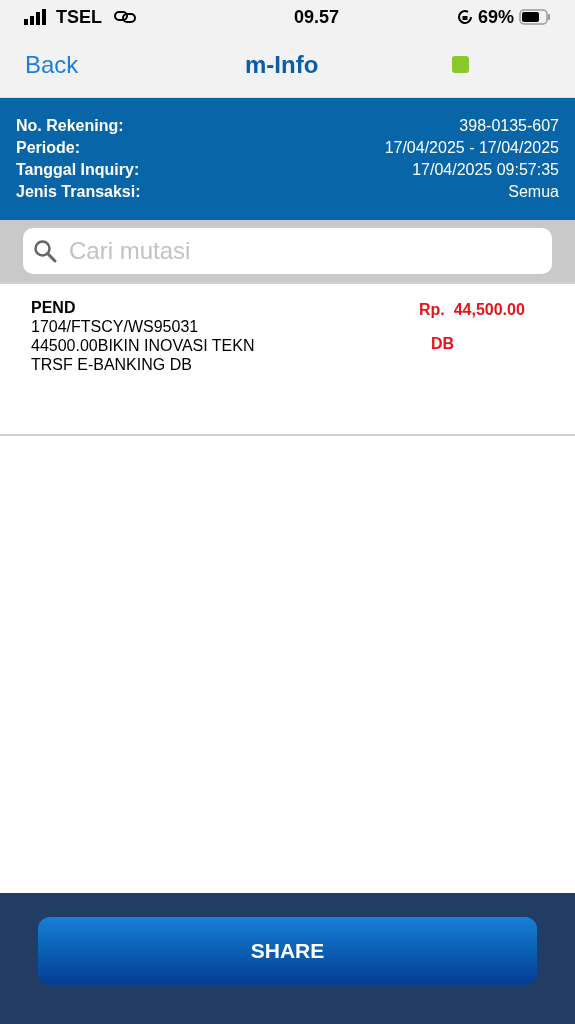  I want to click on link-icon, so click(125, 17).